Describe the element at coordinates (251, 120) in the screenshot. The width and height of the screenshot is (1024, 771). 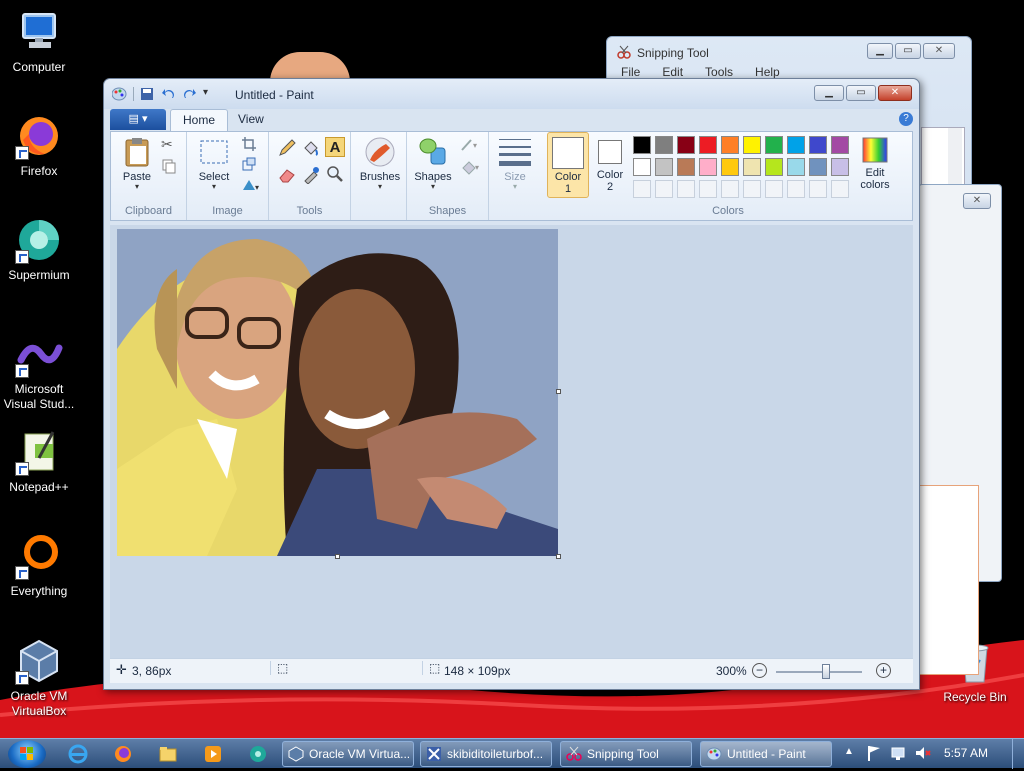
I see `tab-view: View` at that location.